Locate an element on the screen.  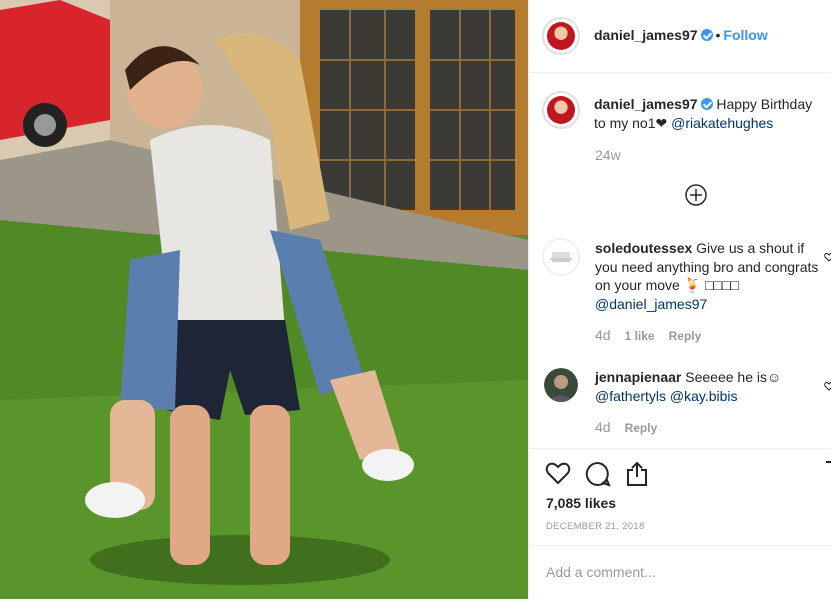
comment-mention: @daniel_james97 is located at coordinates (651, 304).